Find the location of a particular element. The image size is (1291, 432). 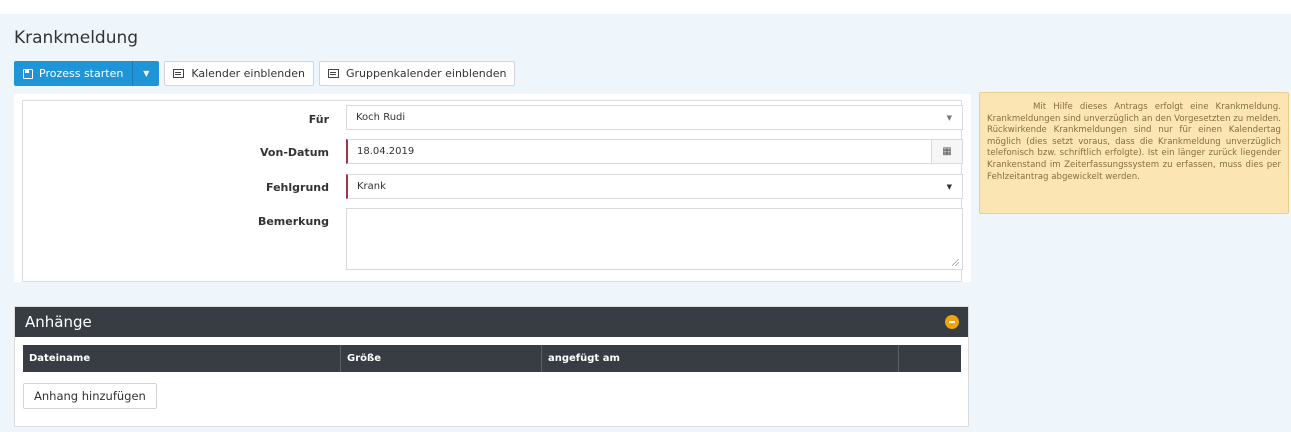

show-group-calendar-button: Gruppenkalender einblenden is located at coordinates (417, 73).